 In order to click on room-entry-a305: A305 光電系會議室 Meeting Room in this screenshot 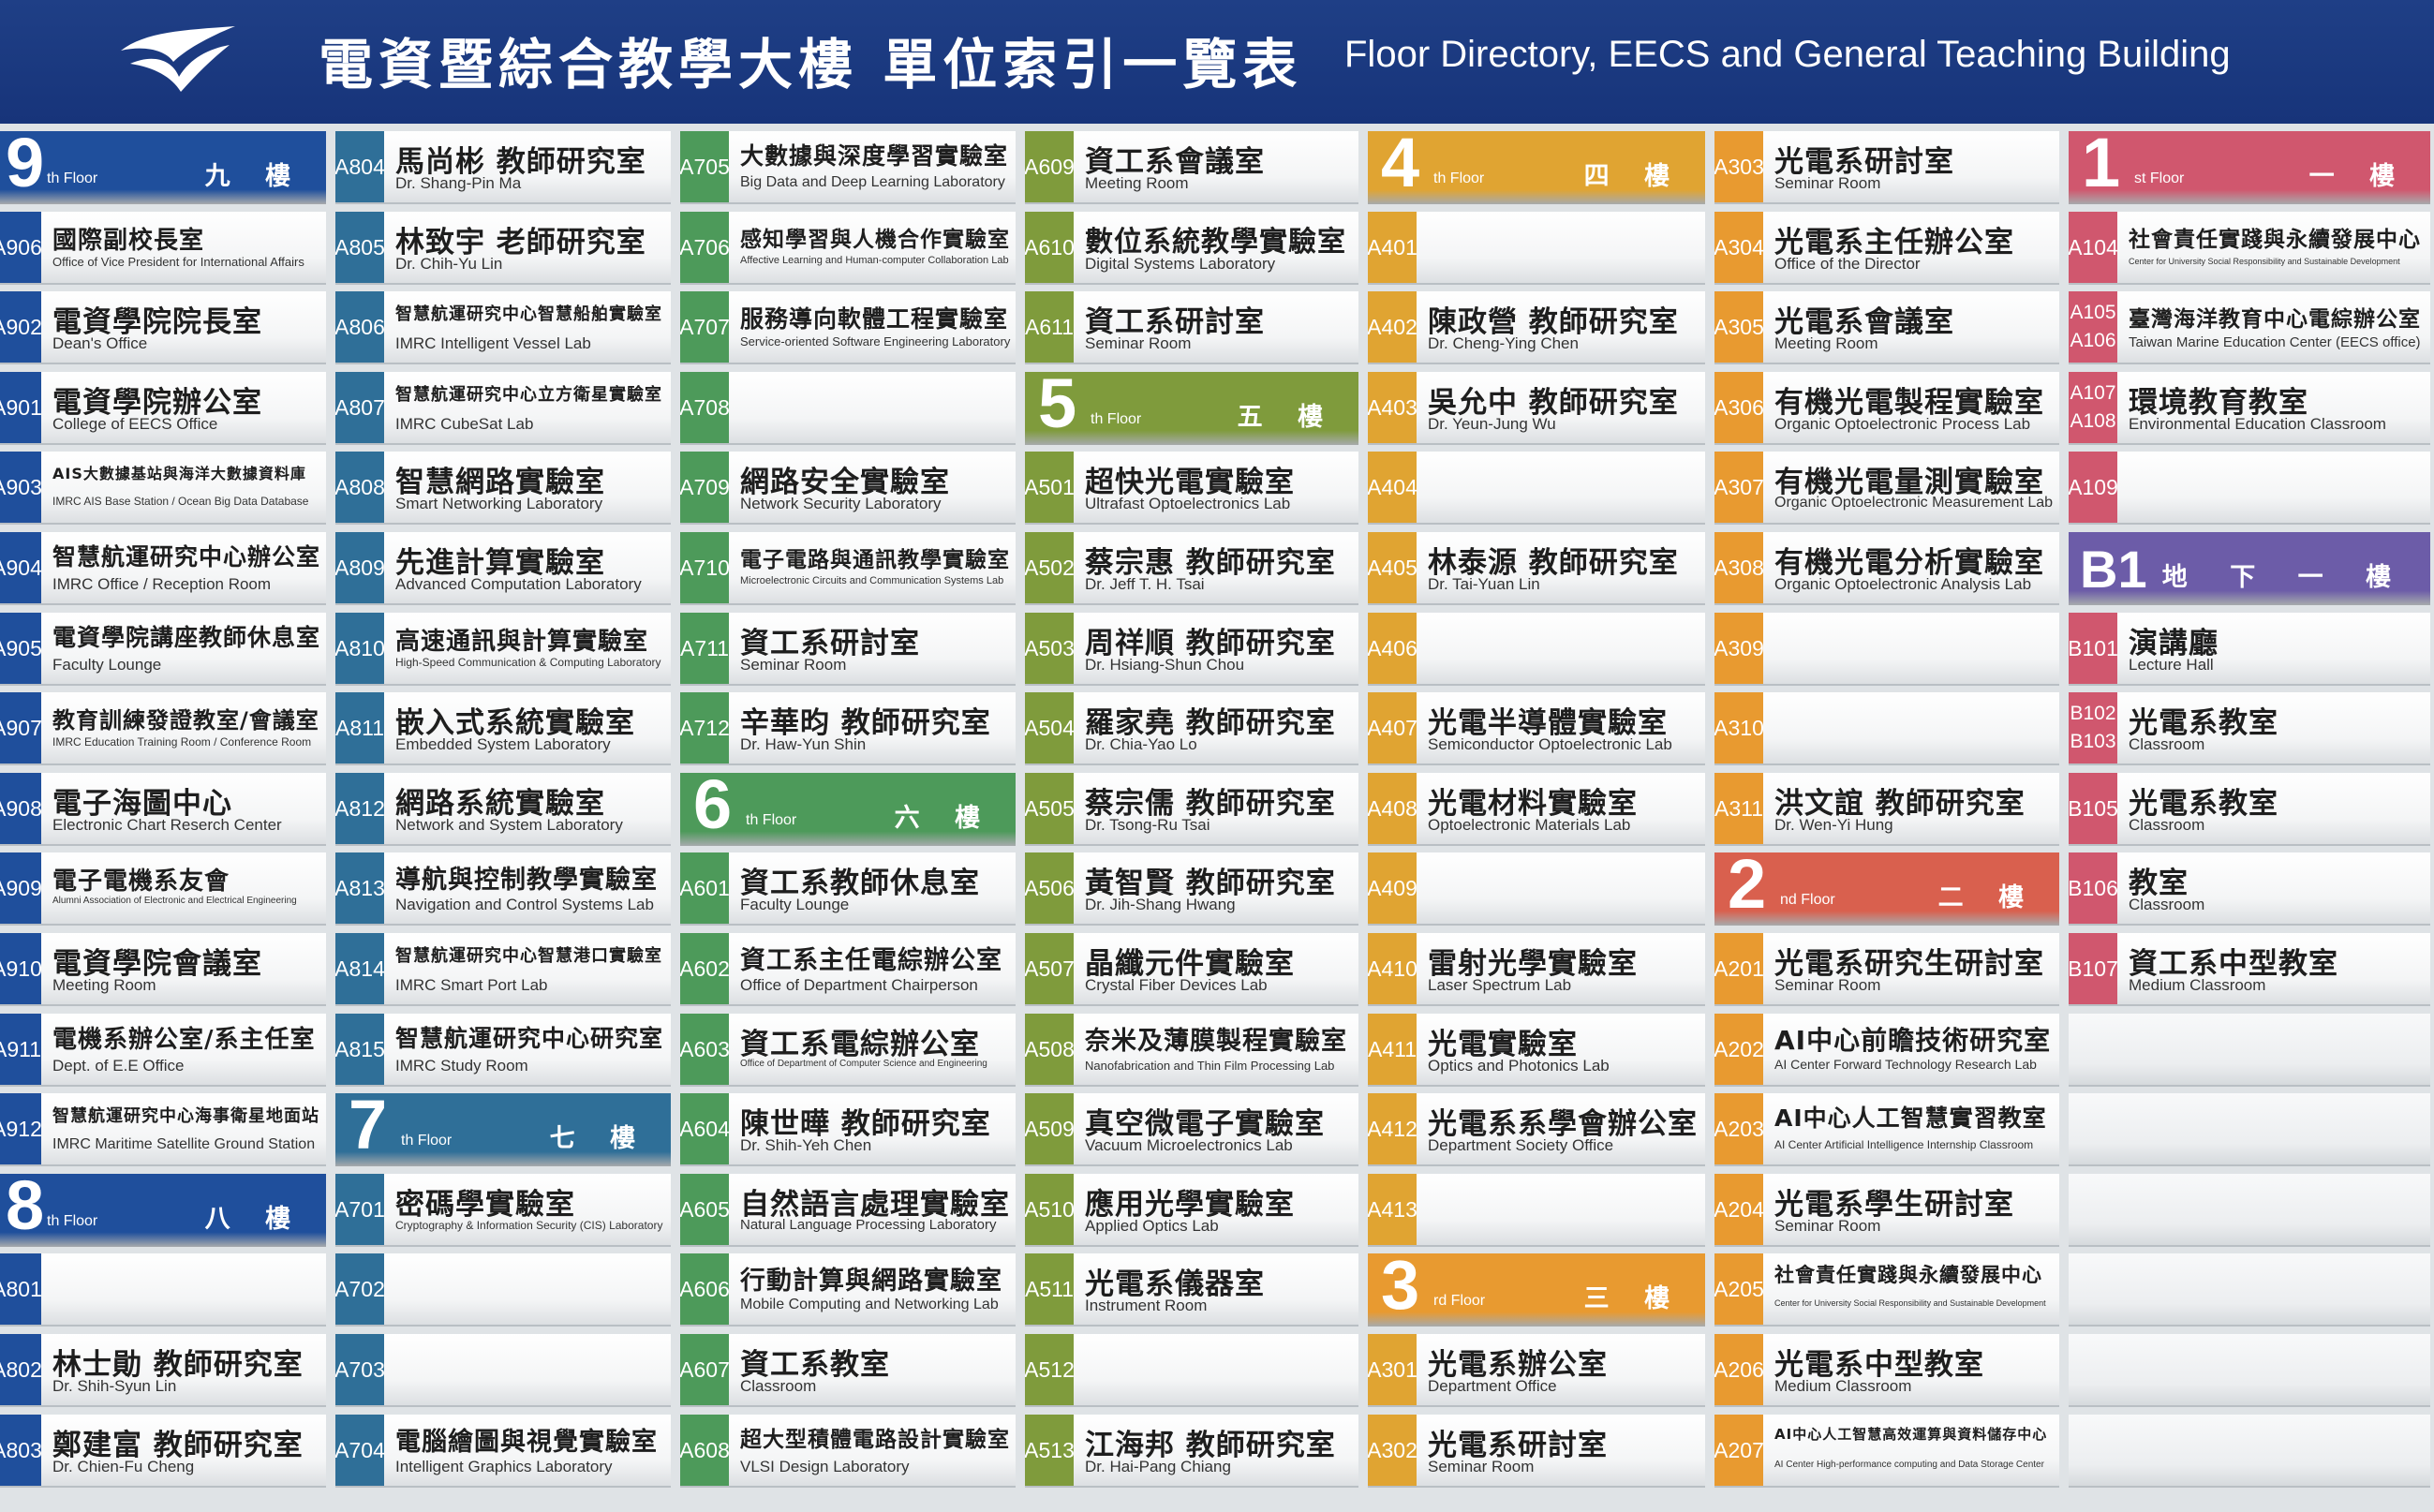, I will do `click(1886, 328)`.